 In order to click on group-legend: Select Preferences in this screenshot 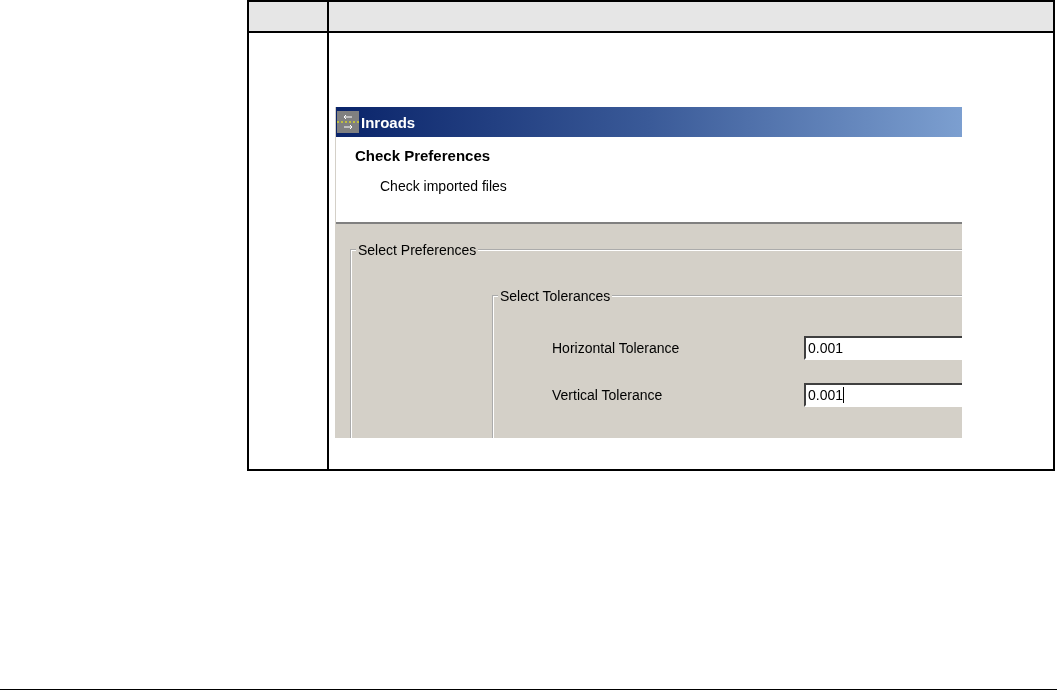, I will do `click(417, 250)`.